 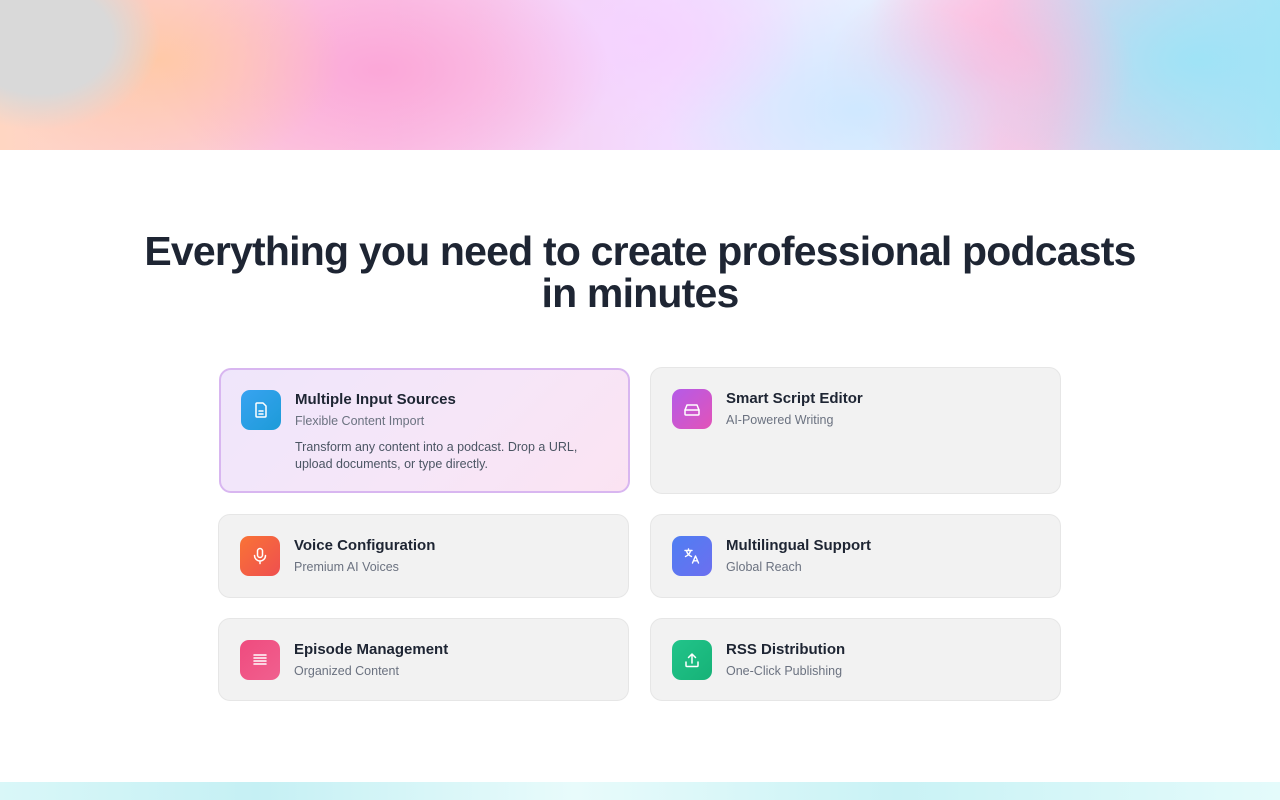 I want to click on feature-subtitle: One-Click Publishing, so click(x=784, y=671).